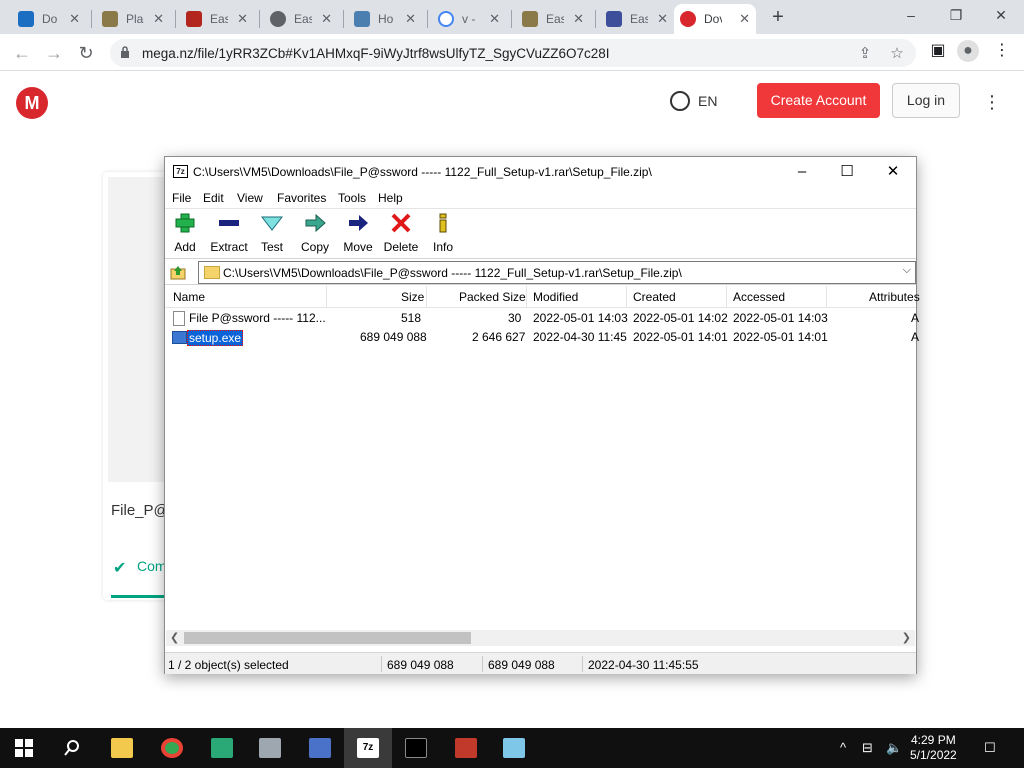 The height and width of the screenshot is (768, 1024). What do you see at coordinates (759, 297) in the screenshot?
I see `col-accessed: Accessed` at bounding box center [759, 297].